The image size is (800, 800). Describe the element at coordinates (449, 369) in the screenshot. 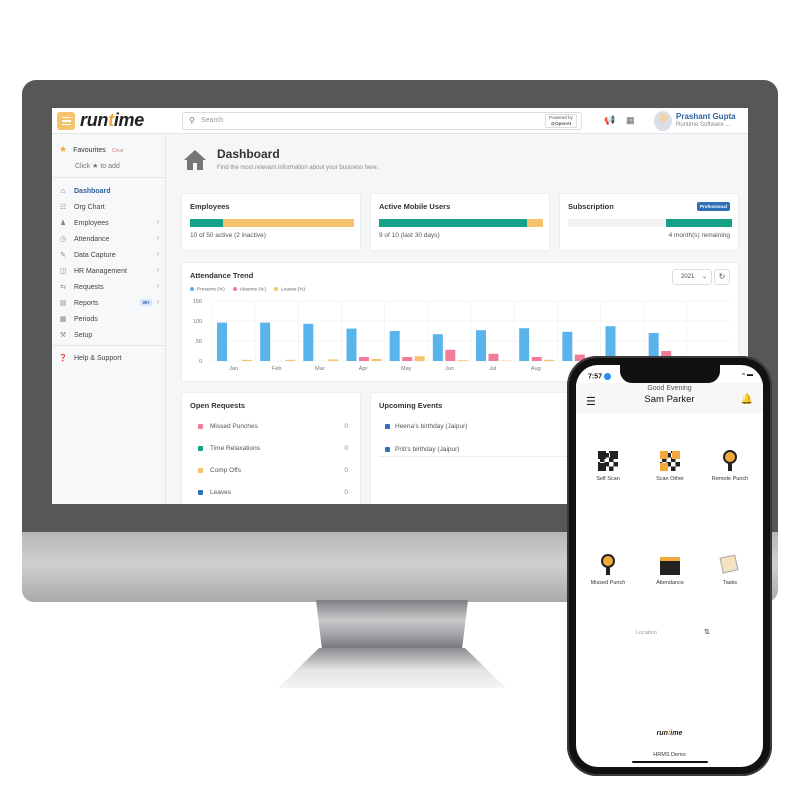

I see `x-tick-label: Jun` at that location.